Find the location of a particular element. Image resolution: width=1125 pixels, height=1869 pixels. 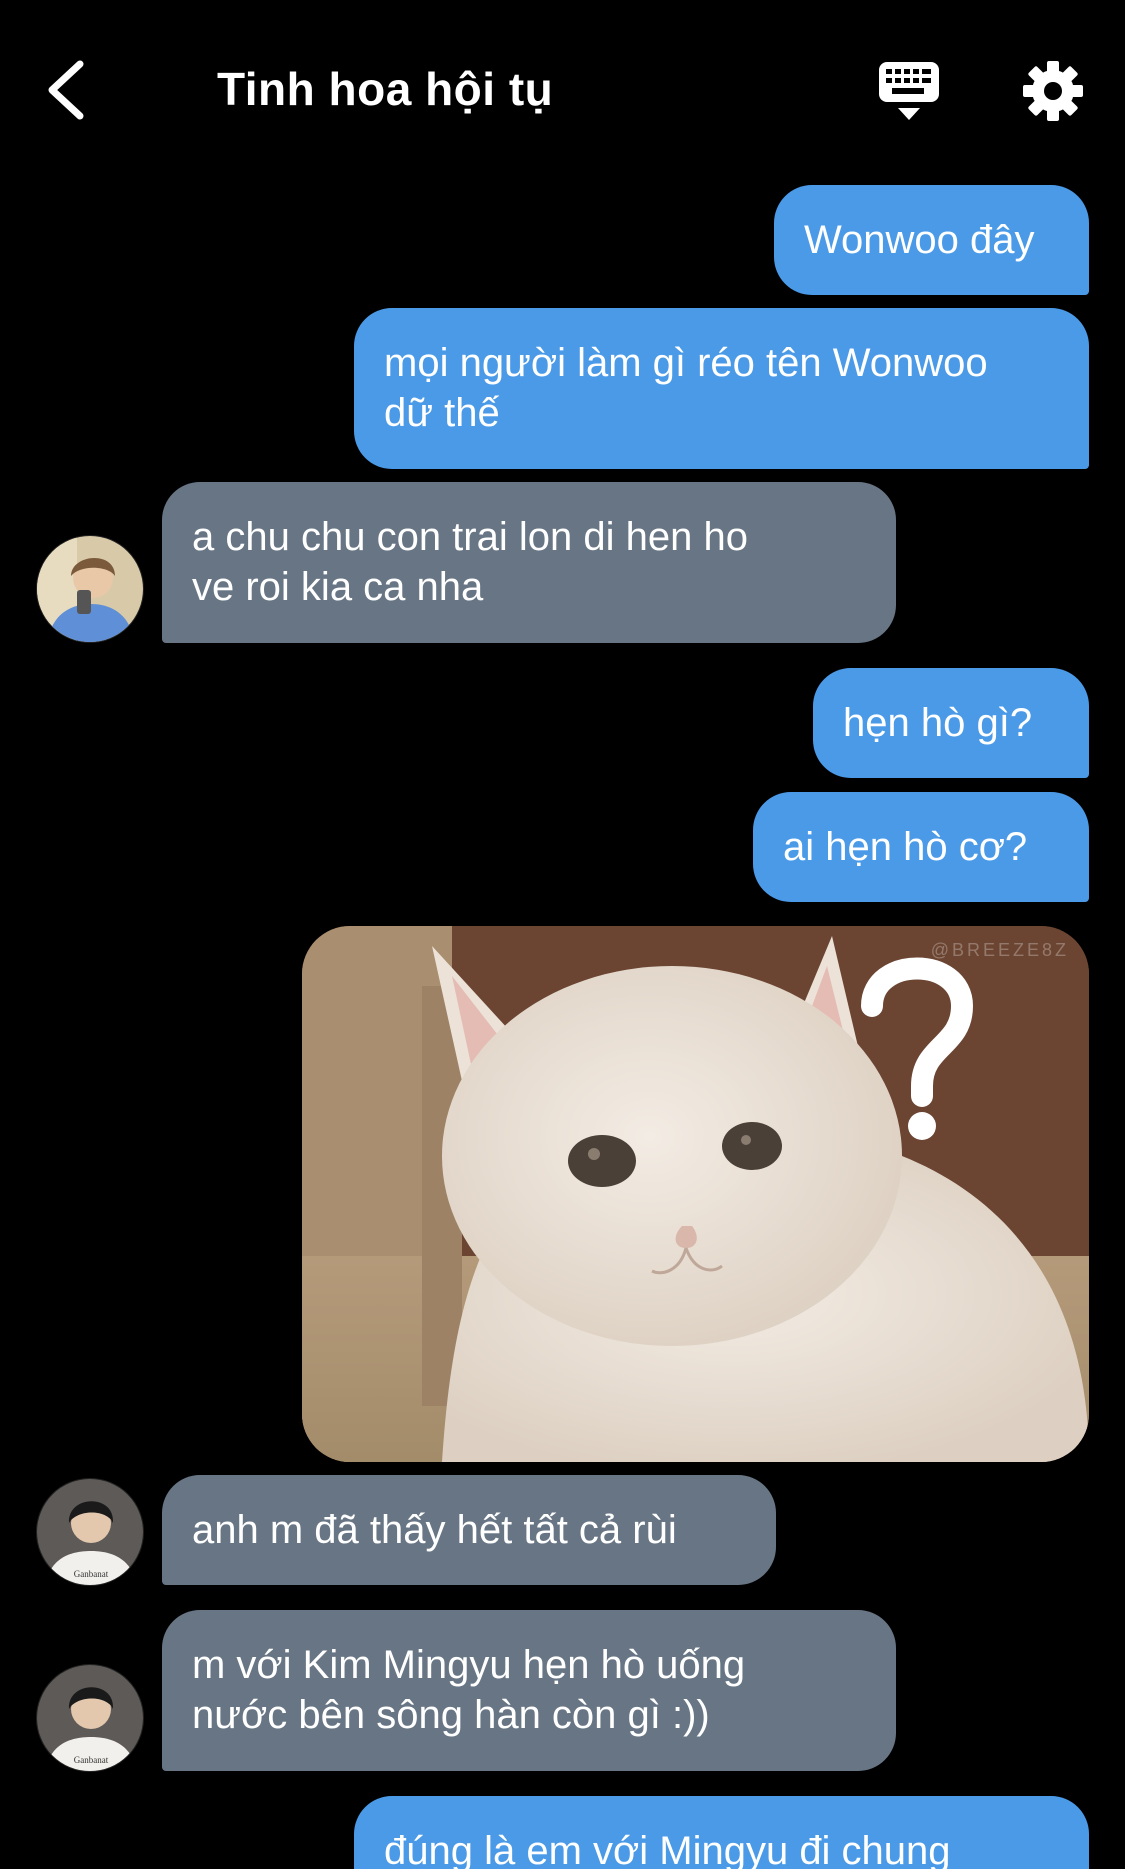

message-text-line: a chu chu con trai lon di hen ho is located at coordinates (470, 537).